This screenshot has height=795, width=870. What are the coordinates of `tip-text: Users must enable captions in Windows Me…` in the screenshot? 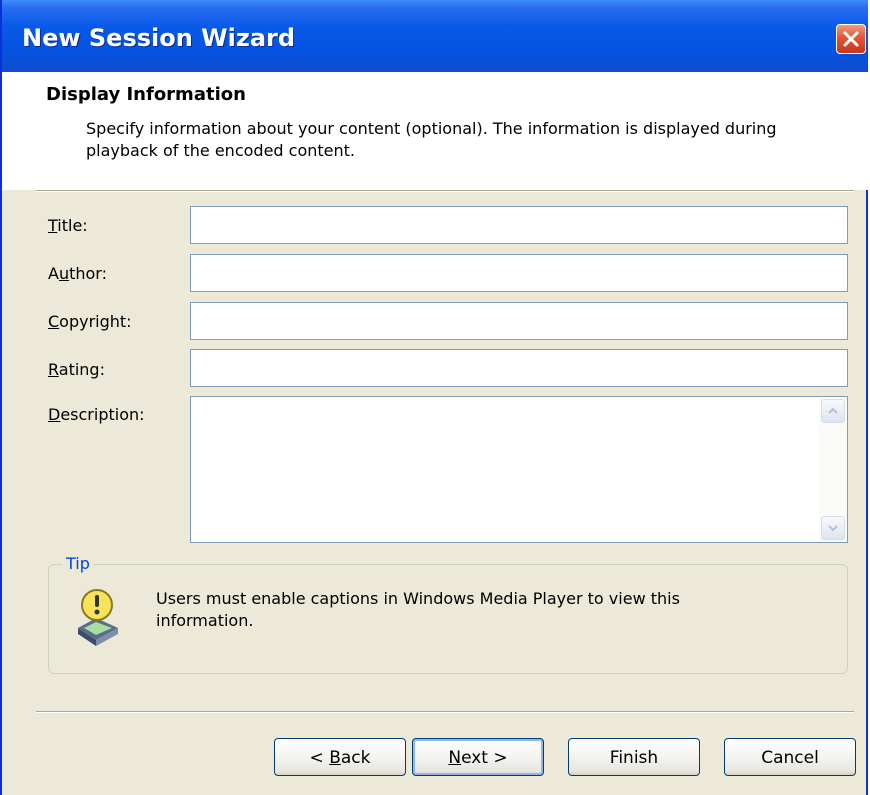 It's located at (418, 609).